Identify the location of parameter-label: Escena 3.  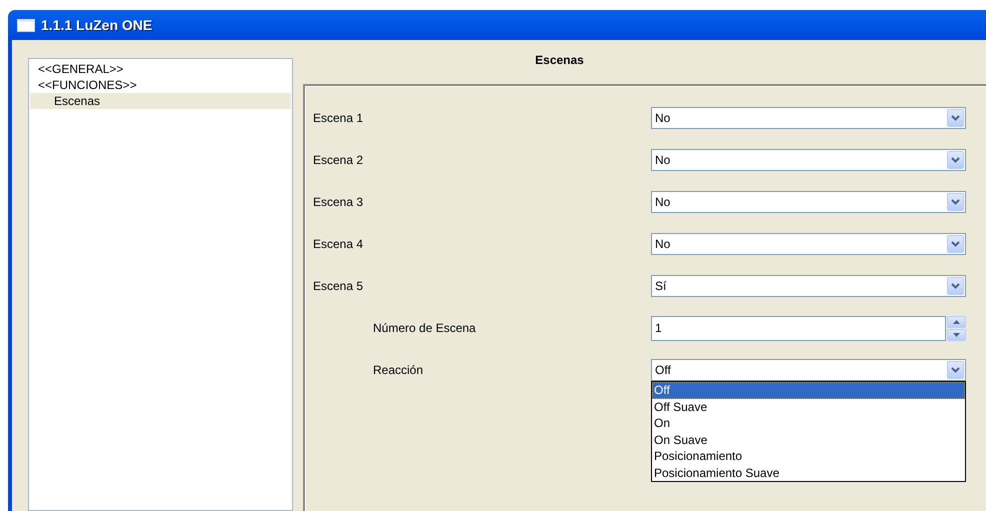
(338, 202).